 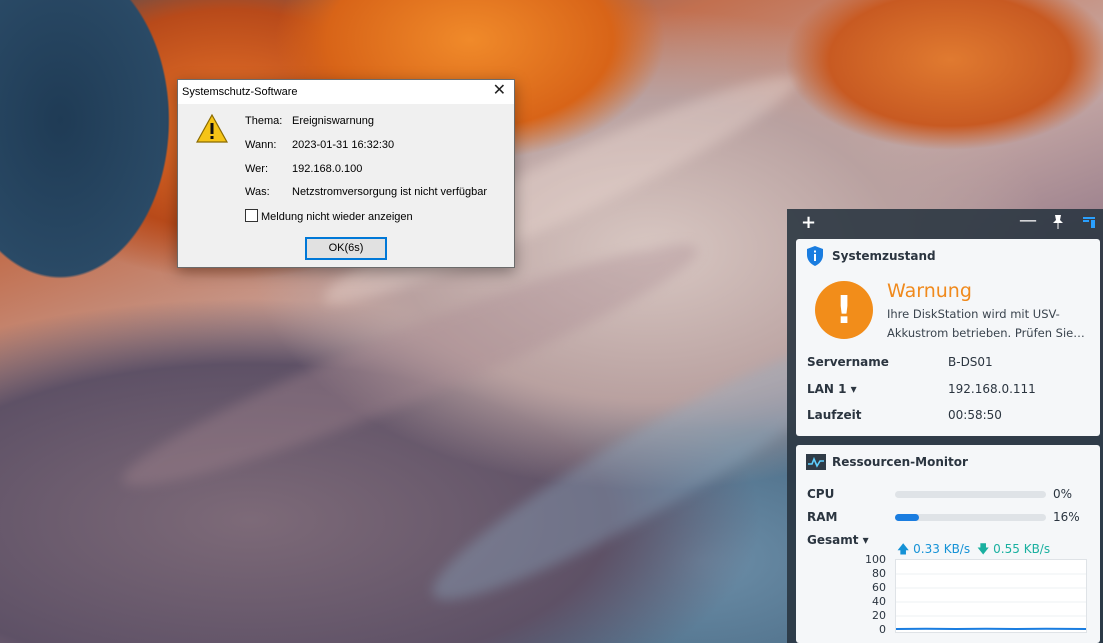 I want to click on monitor-chart-icon, so click(x=816, y=462).